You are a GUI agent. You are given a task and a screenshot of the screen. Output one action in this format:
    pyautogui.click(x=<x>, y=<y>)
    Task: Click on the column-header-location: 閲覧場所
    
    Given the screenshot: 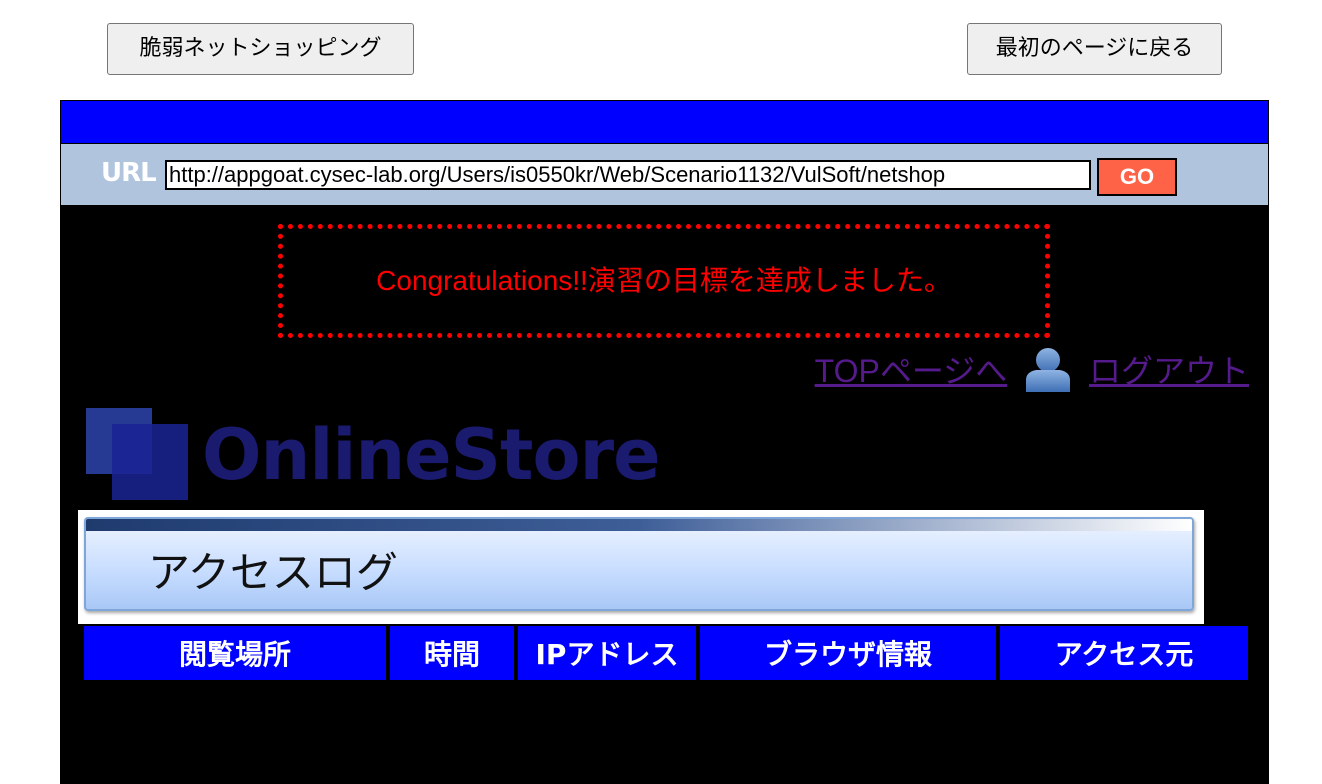 What is the action you would take?
    pyautogui.click(x=235, y=653)
    